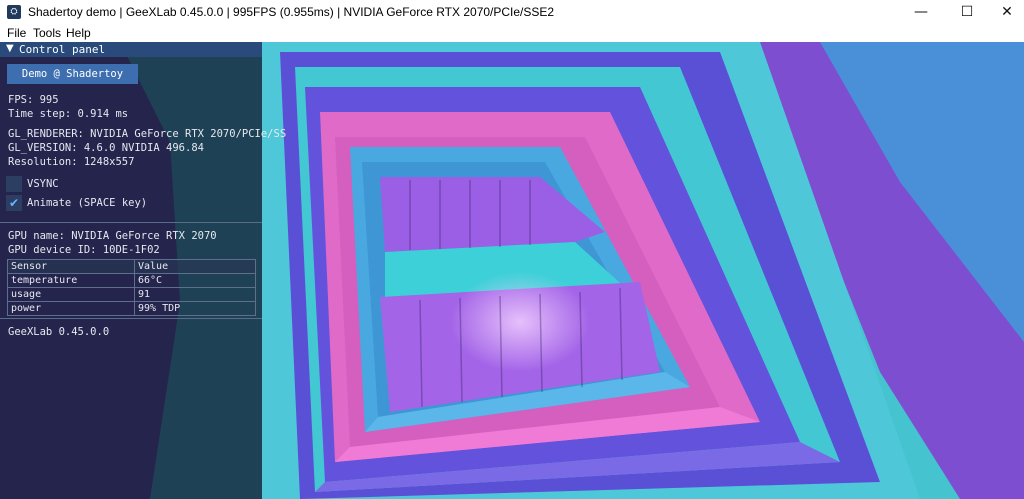  Describe the element at coordinates (62, 49) in the screenshot. I see `control-panel-title: Control panel` at that location.